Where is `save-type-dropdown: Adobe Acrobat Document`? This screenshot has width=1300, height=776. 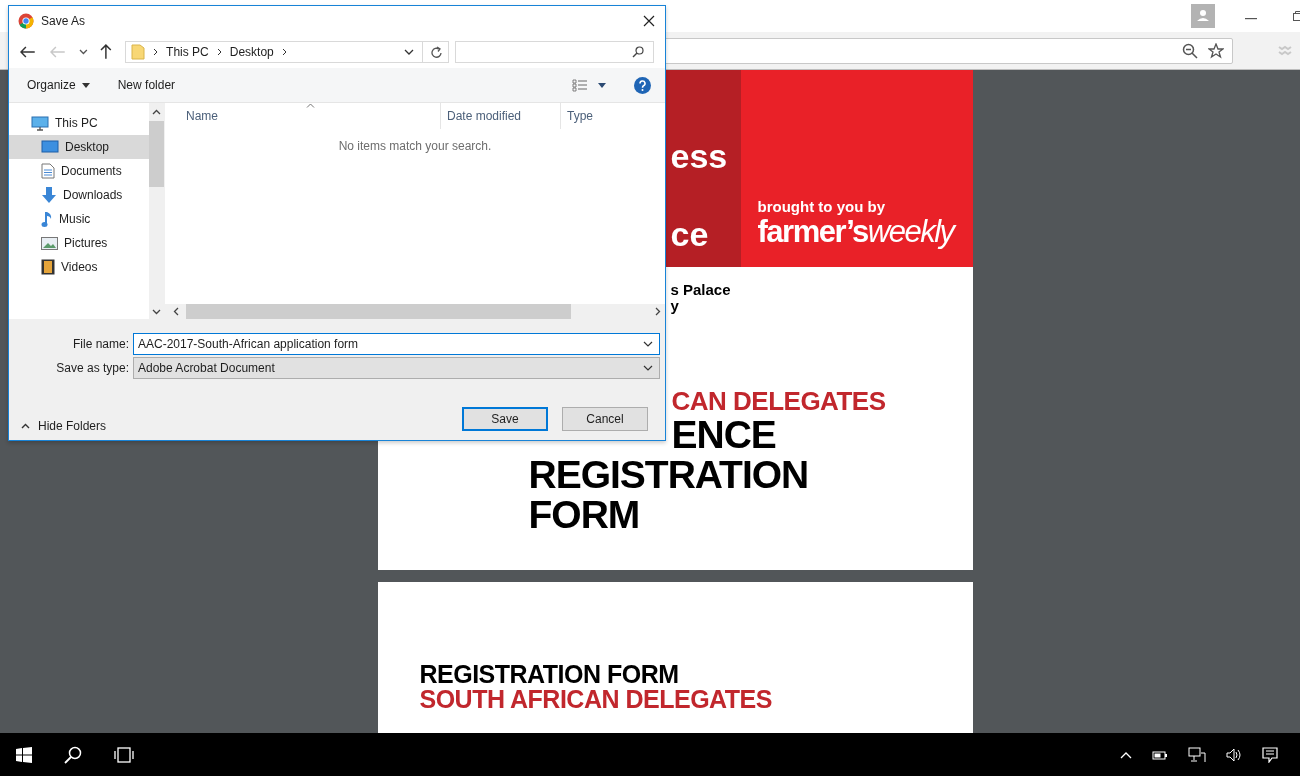
save-type-dropdown: Adobe Acrobat Document is located at coordinates (396, 367).